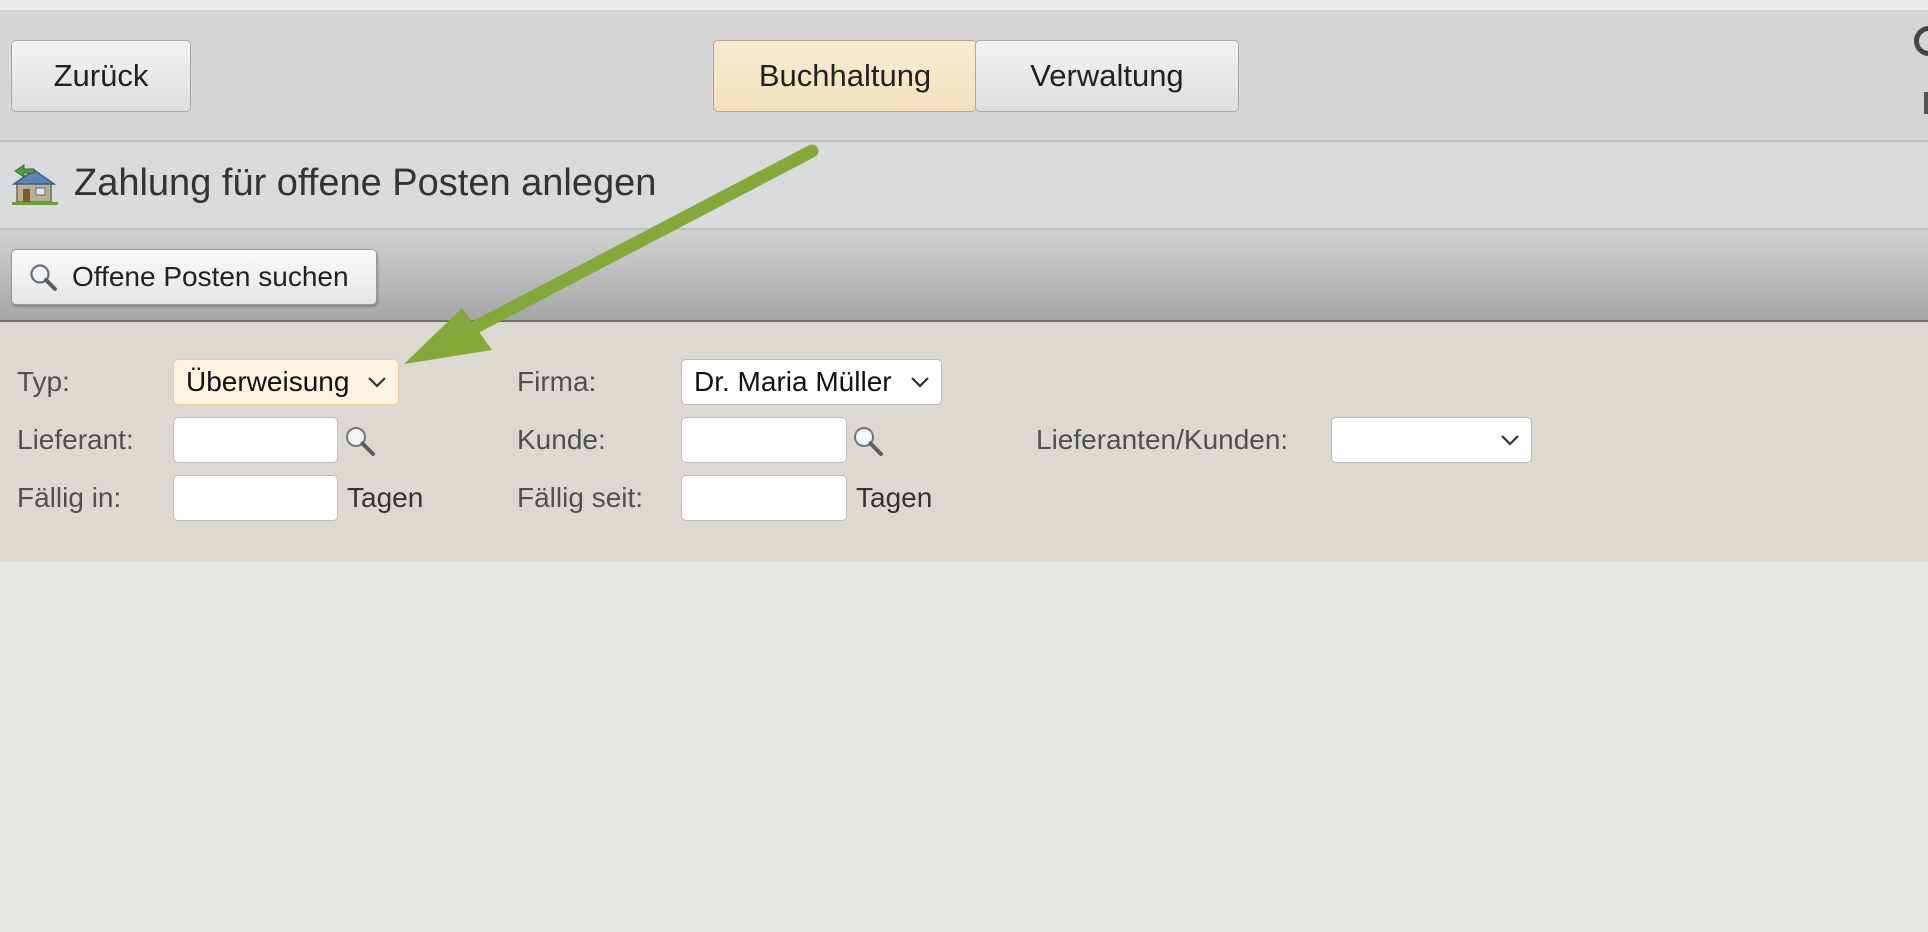  I want to click on magnifier-icon, so click(43, 277).